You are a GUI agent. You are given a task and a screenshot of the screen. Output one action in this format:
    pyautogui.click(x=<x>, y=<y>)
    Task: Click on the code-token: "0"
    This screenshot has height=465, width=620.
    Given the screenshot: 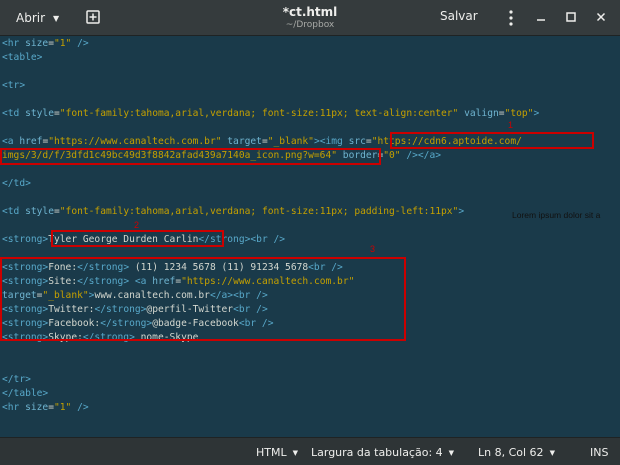 What is the action you would take?
    pyautogui.click(x=392, y=155)
    